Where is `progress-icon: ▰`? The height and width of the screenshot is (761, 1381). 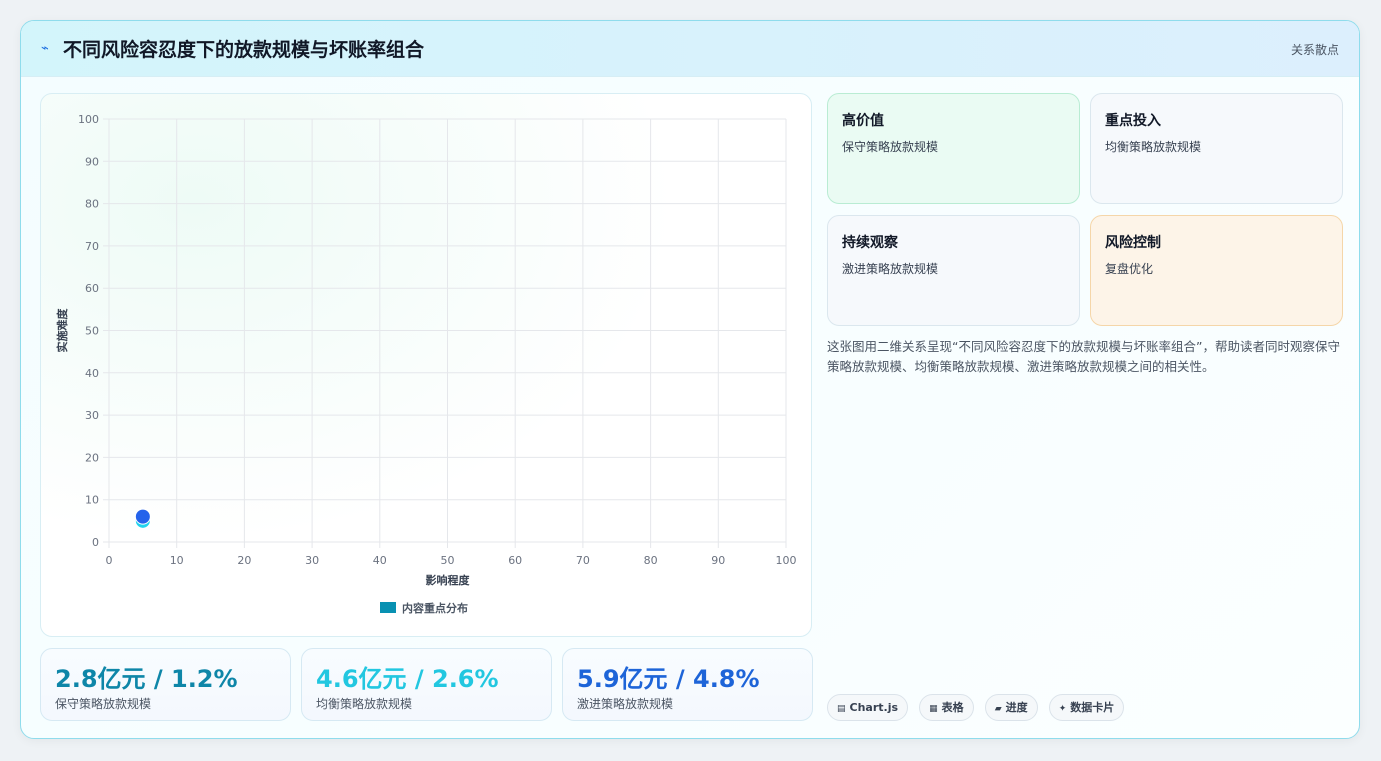 progress-icon: ▰ is located at coordinates (998, 709).